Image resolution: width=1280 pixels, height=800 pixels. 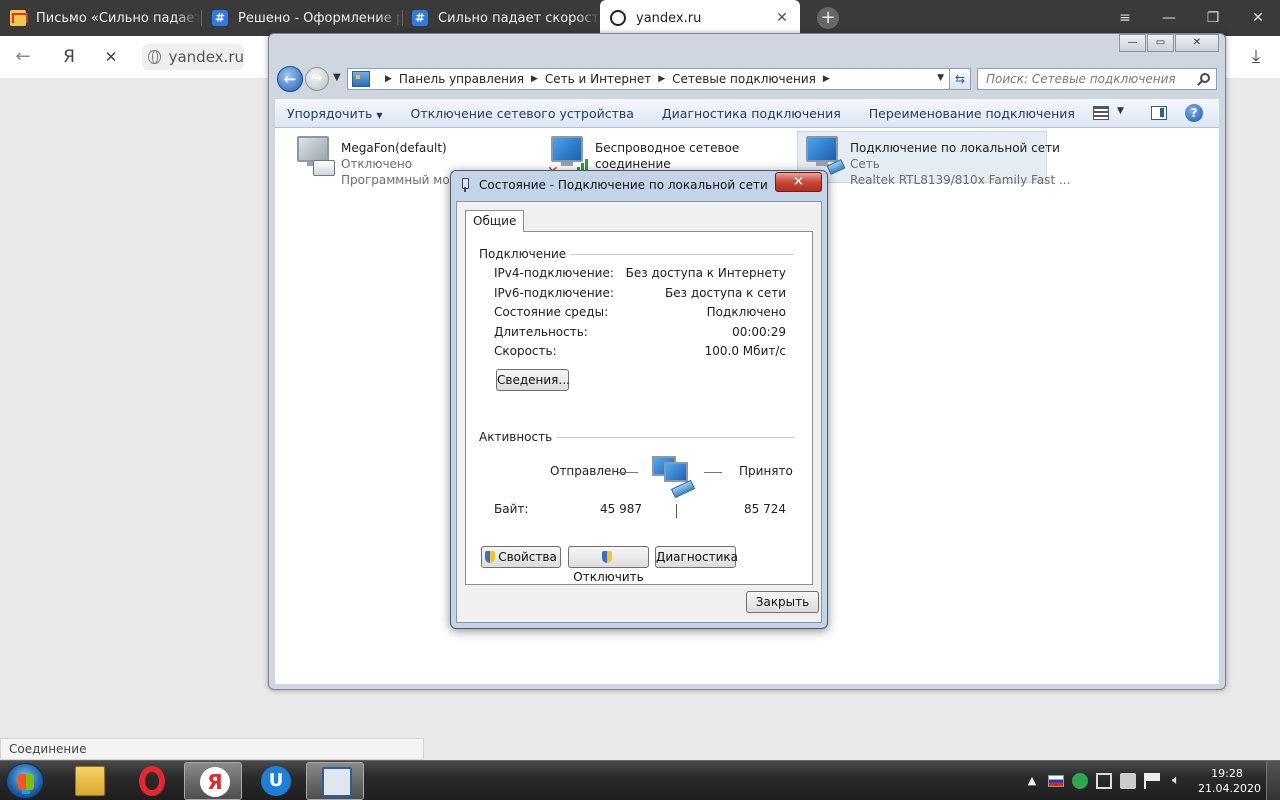 I want to click on back-icon: ←, so click(x=23, y=57).